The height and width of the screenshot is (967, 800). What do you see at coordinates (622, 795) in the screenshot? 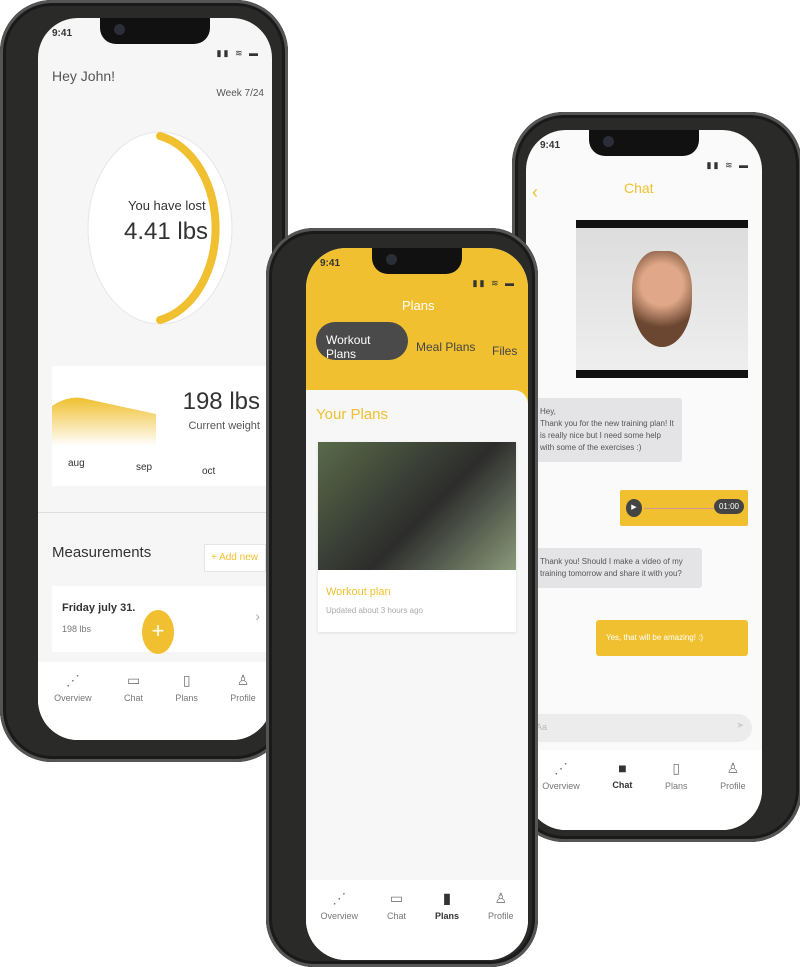
I see `tab-chat: ■ Chat` at bounding box center [622, 795].